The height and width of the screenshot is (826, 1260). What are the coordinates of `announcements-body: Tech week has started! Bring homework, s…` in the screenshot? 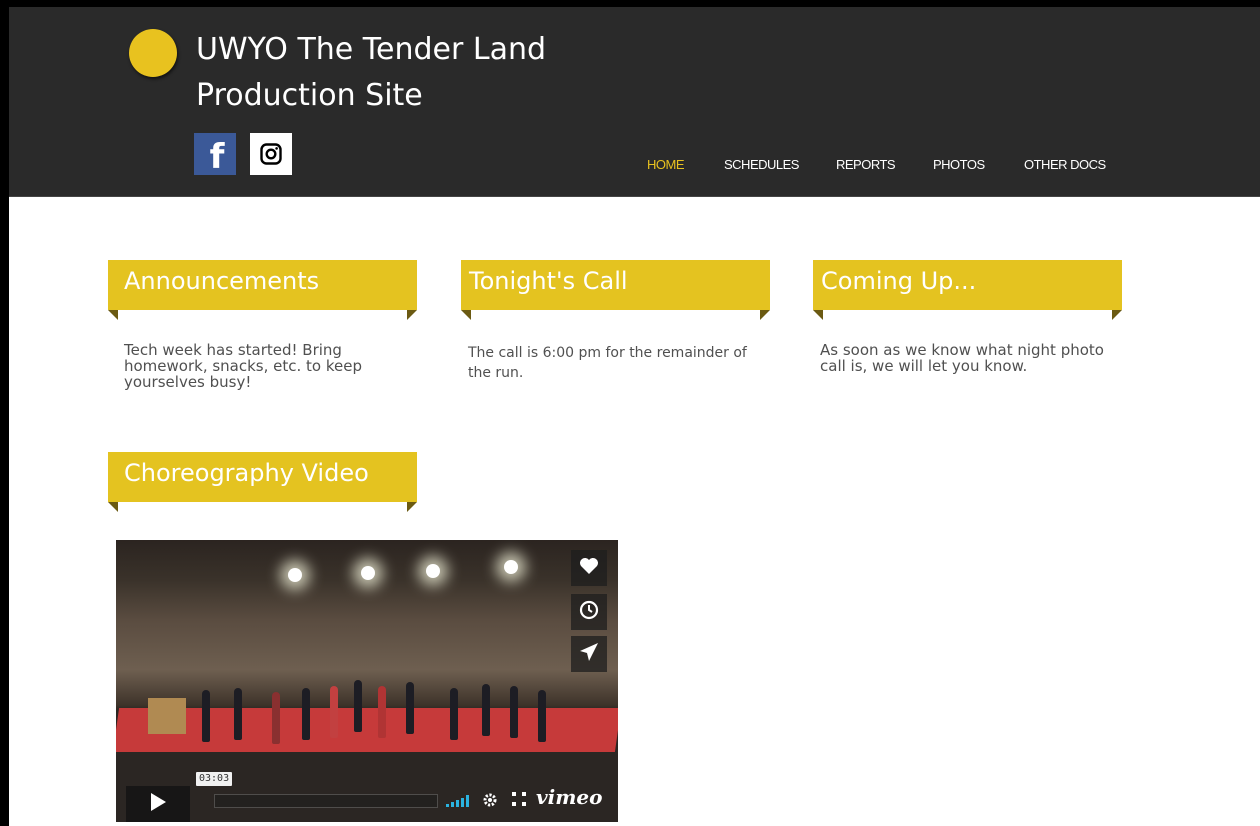 It's located at (243, 366).